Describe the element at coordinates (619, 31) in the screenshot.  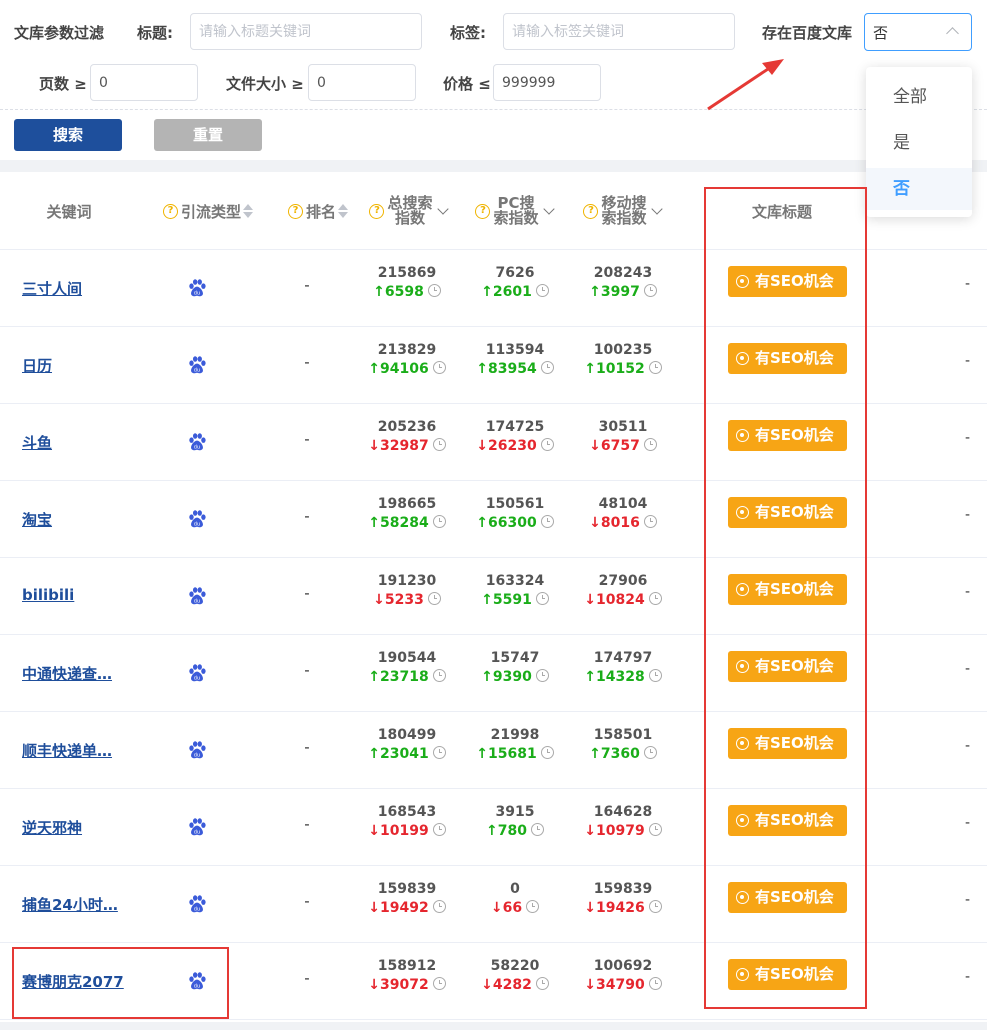
I see `tag-input` at that location.